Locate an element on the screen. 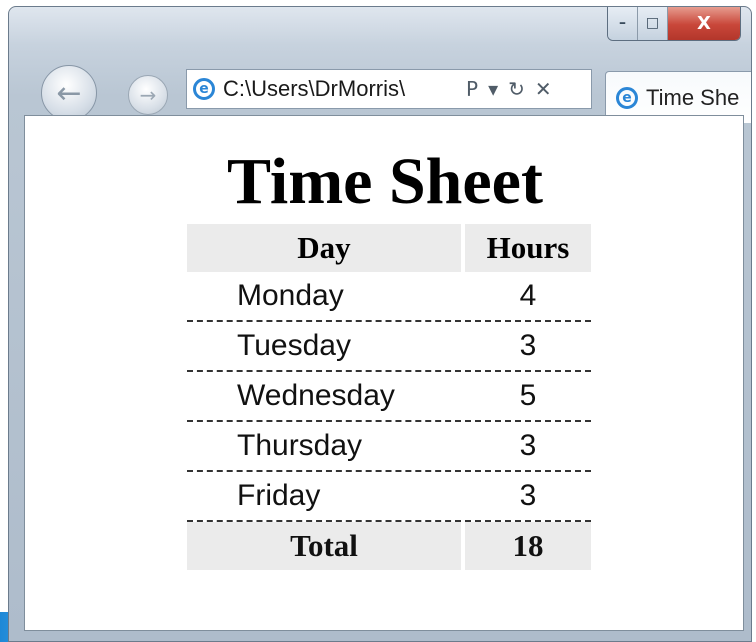 Image resolution: width=756 pixels, height=642 pixels. forward-arrow-icon: → is located at coordinates (148, 95).